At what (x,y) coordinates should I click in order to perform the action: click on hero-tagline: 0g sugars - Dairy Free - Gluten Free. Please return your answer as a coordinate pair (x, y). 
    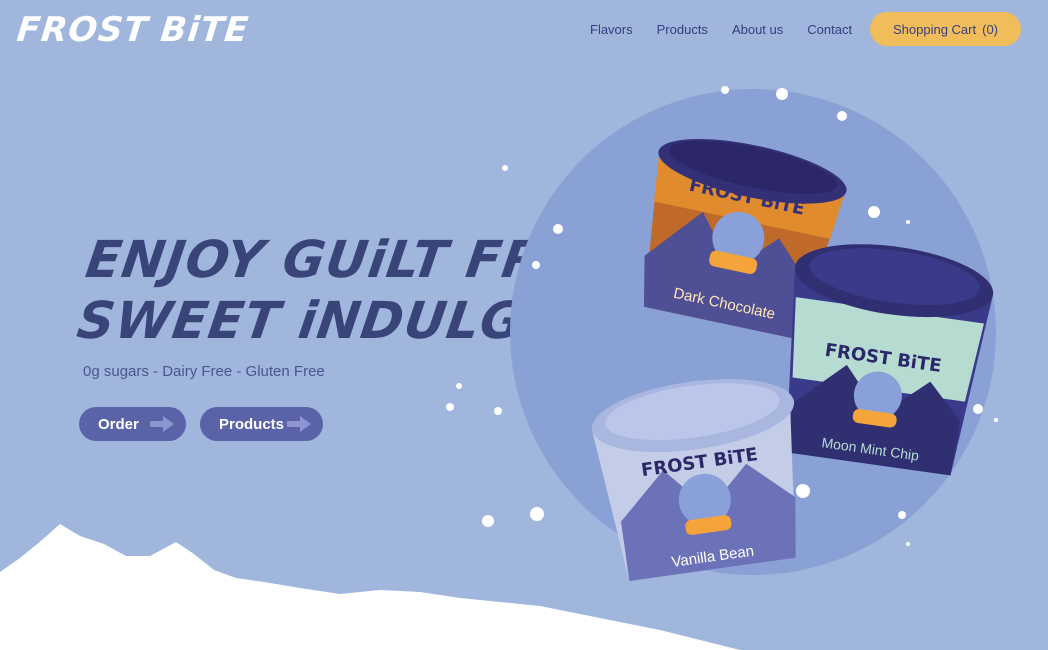
    Looking at the image, I should click on (204, 371).